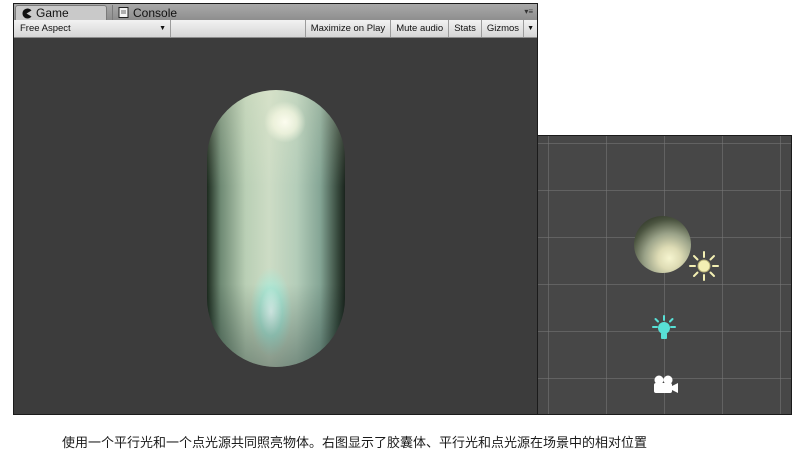 The width and height of the screenshot is (807, 461). I want to click on mute-audio-button: Mute audio, so click(419, 28).